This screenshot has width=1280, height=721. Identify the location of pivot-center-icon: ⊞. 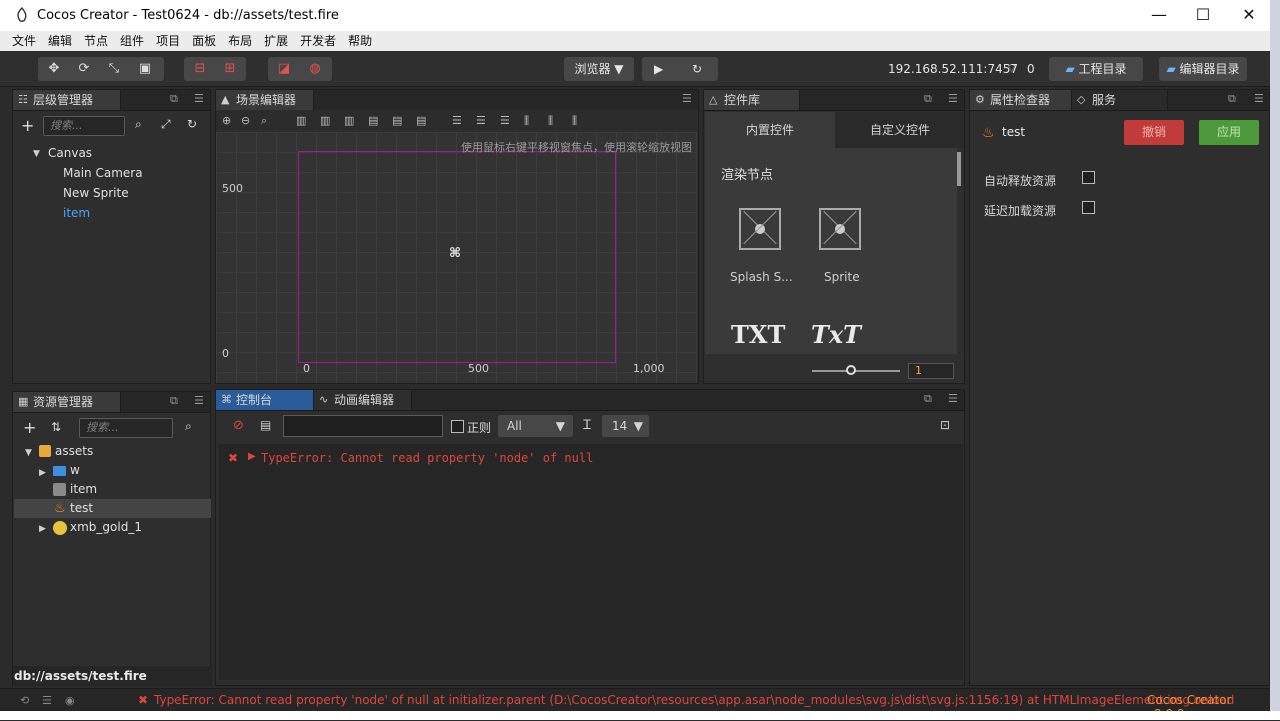
(230, 69).